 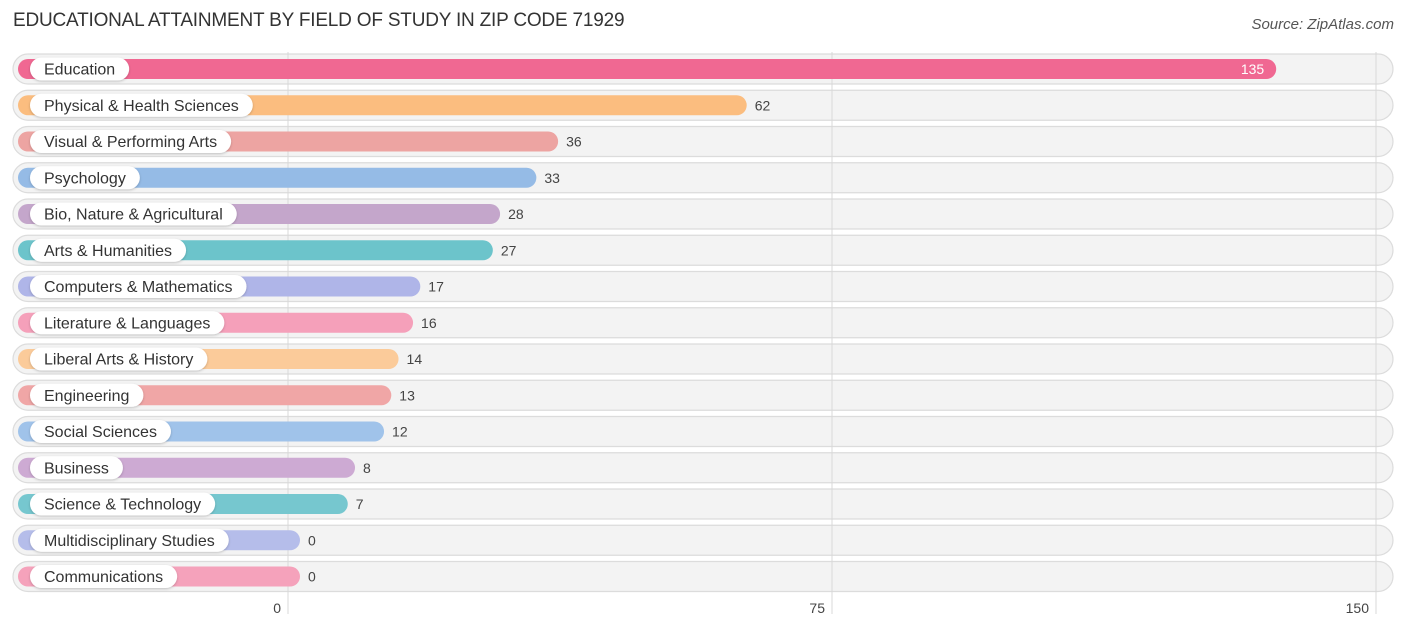 I want to click on value-label: 7, so click(x=360, y=504).